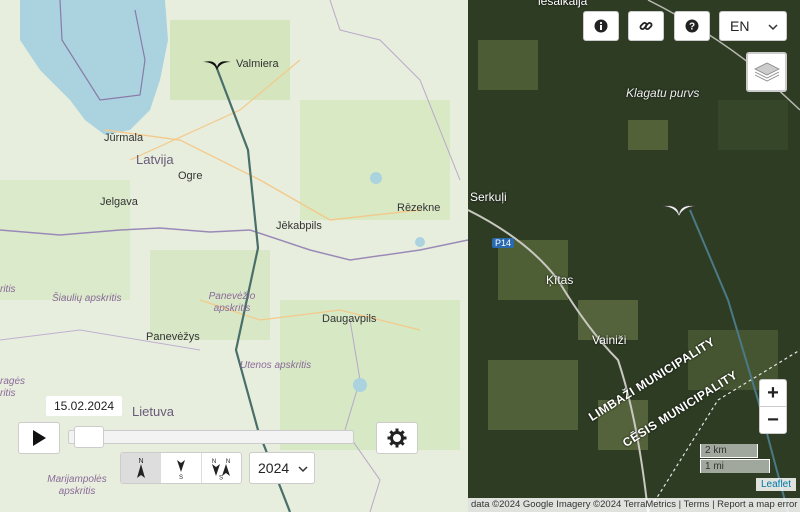  I want to click on scale-mi: 1 mi, so click(735, 466).